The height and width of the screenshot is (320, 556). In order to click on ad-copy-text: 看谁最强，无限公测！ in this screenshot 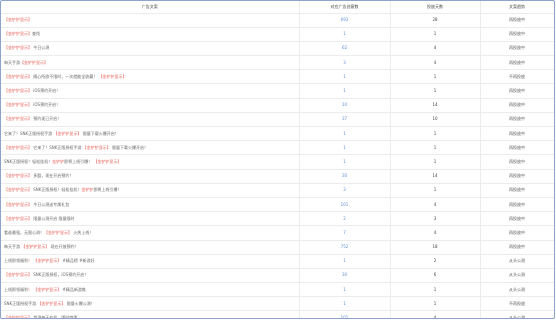, I will do `click(24, 232)`.